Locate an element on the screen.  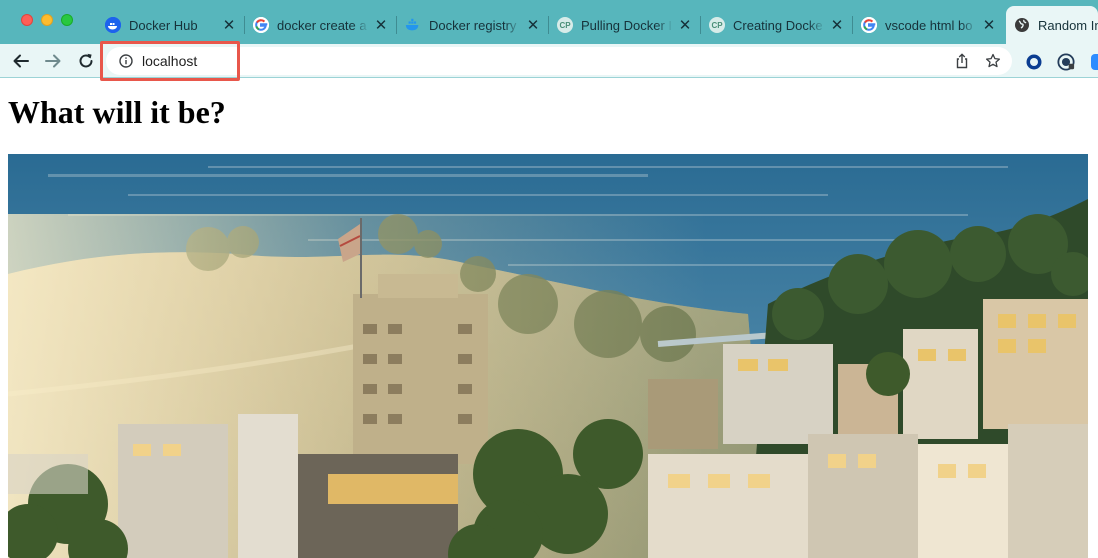
maximize-window-button is located at coordinates (67, 20).